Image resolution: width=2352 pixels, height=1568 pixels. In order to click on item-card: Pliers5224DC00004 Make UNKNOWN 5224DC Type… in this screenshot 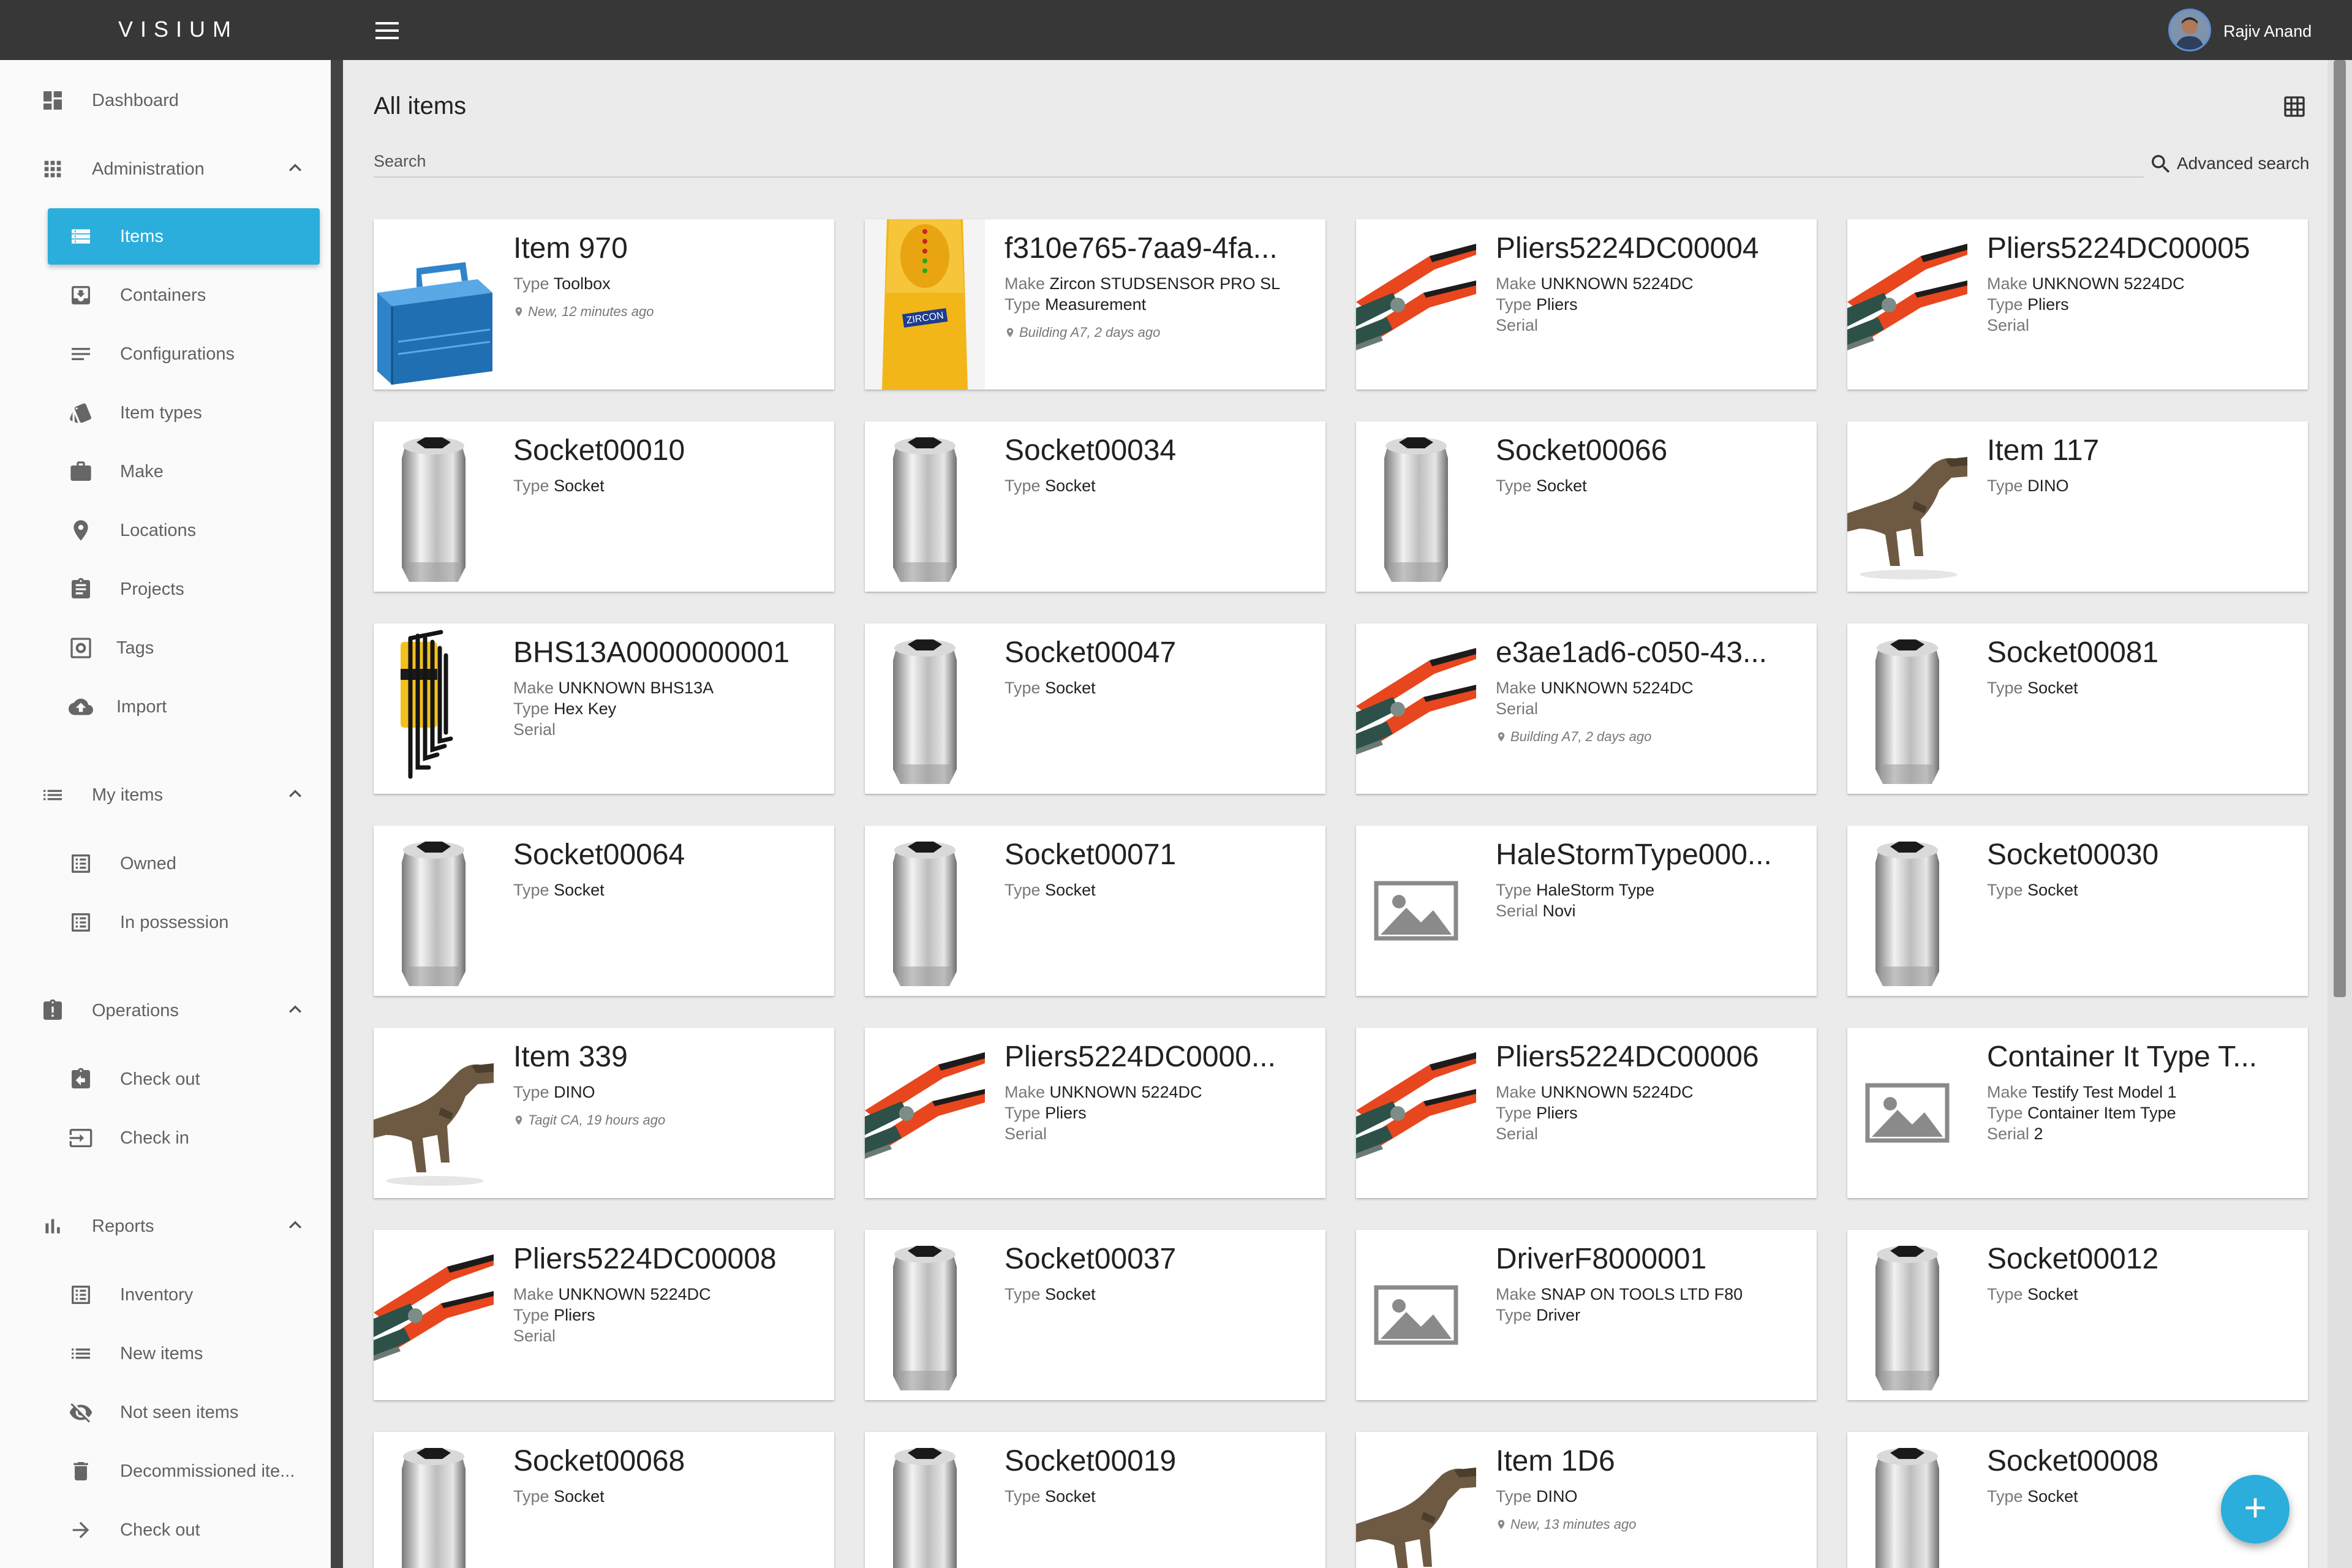, I will do `click(1586, 305)`.